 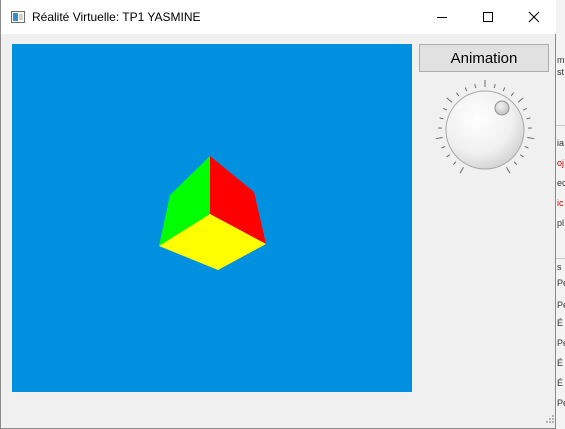 What do you see at coordinates (561, 143) in the screenshot?
I see `background-text: ia` at bounding box center [561, 143].